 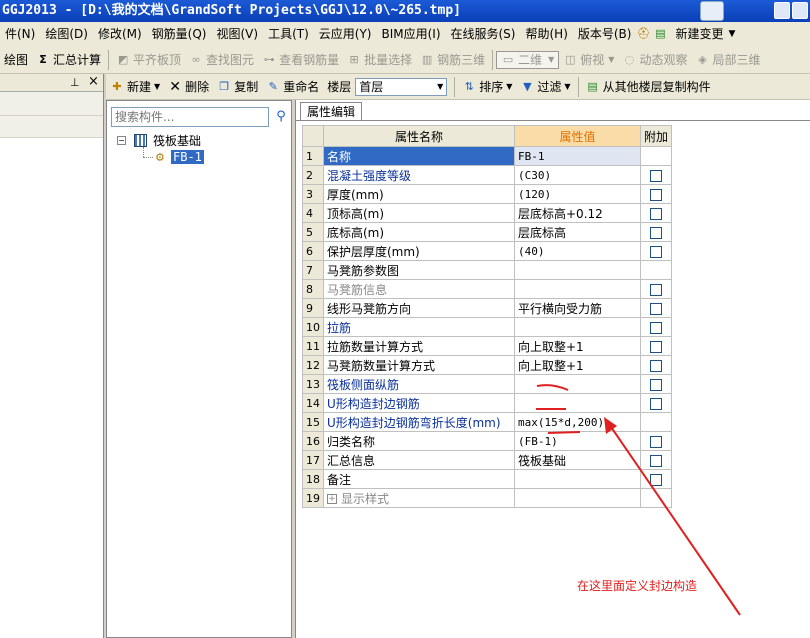 I want to click on search-input, so click(x=190, y=117).